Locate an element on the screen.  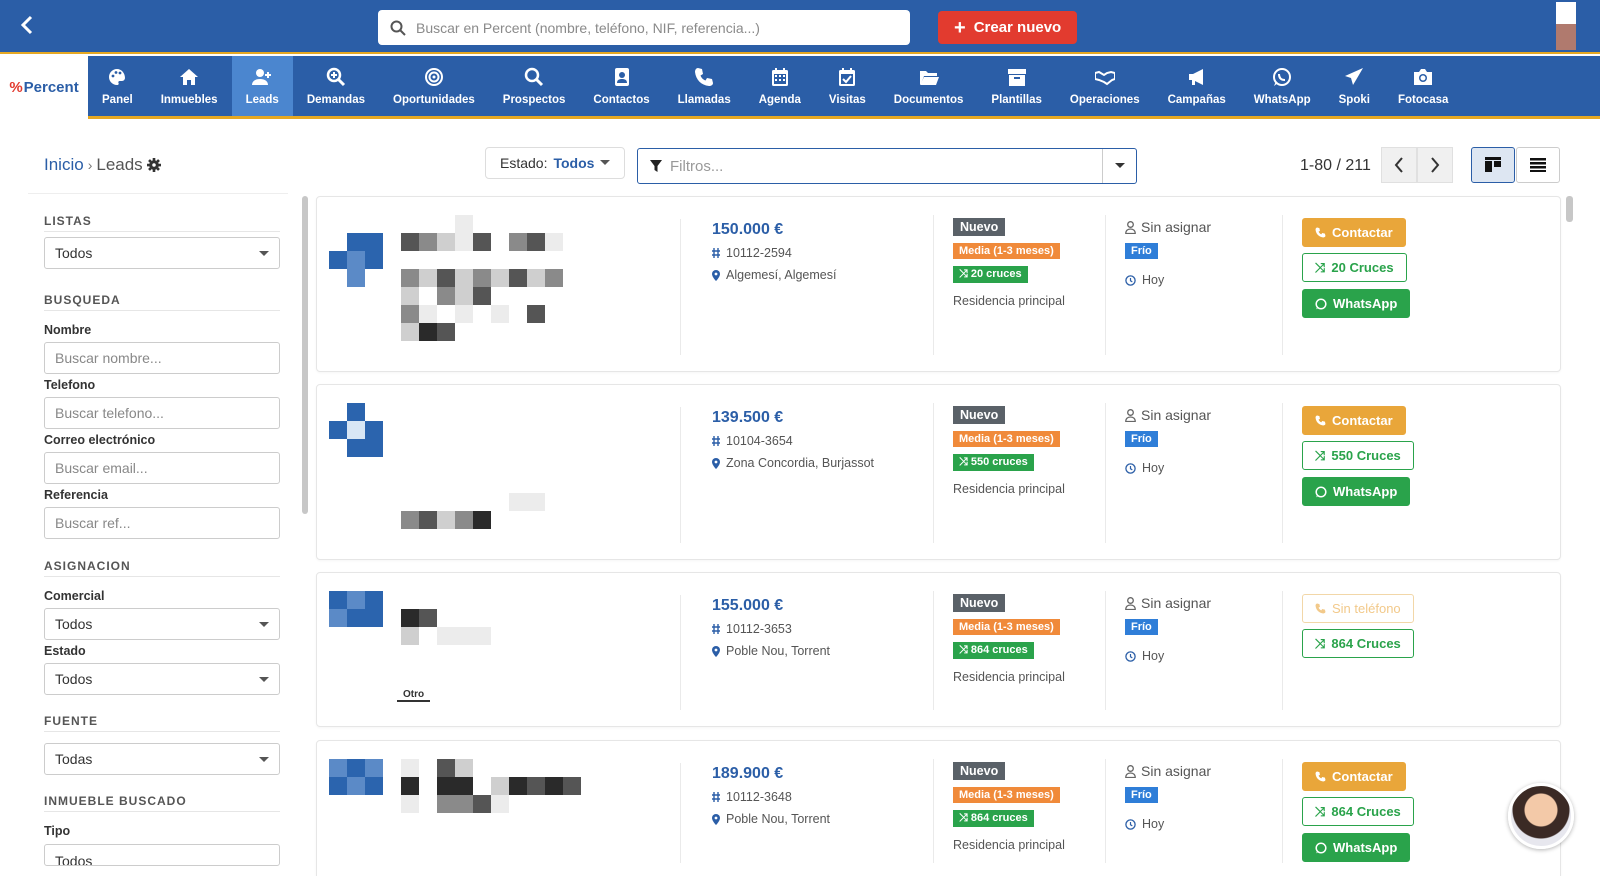
archive-icon is located at coordinates (1017, 78).